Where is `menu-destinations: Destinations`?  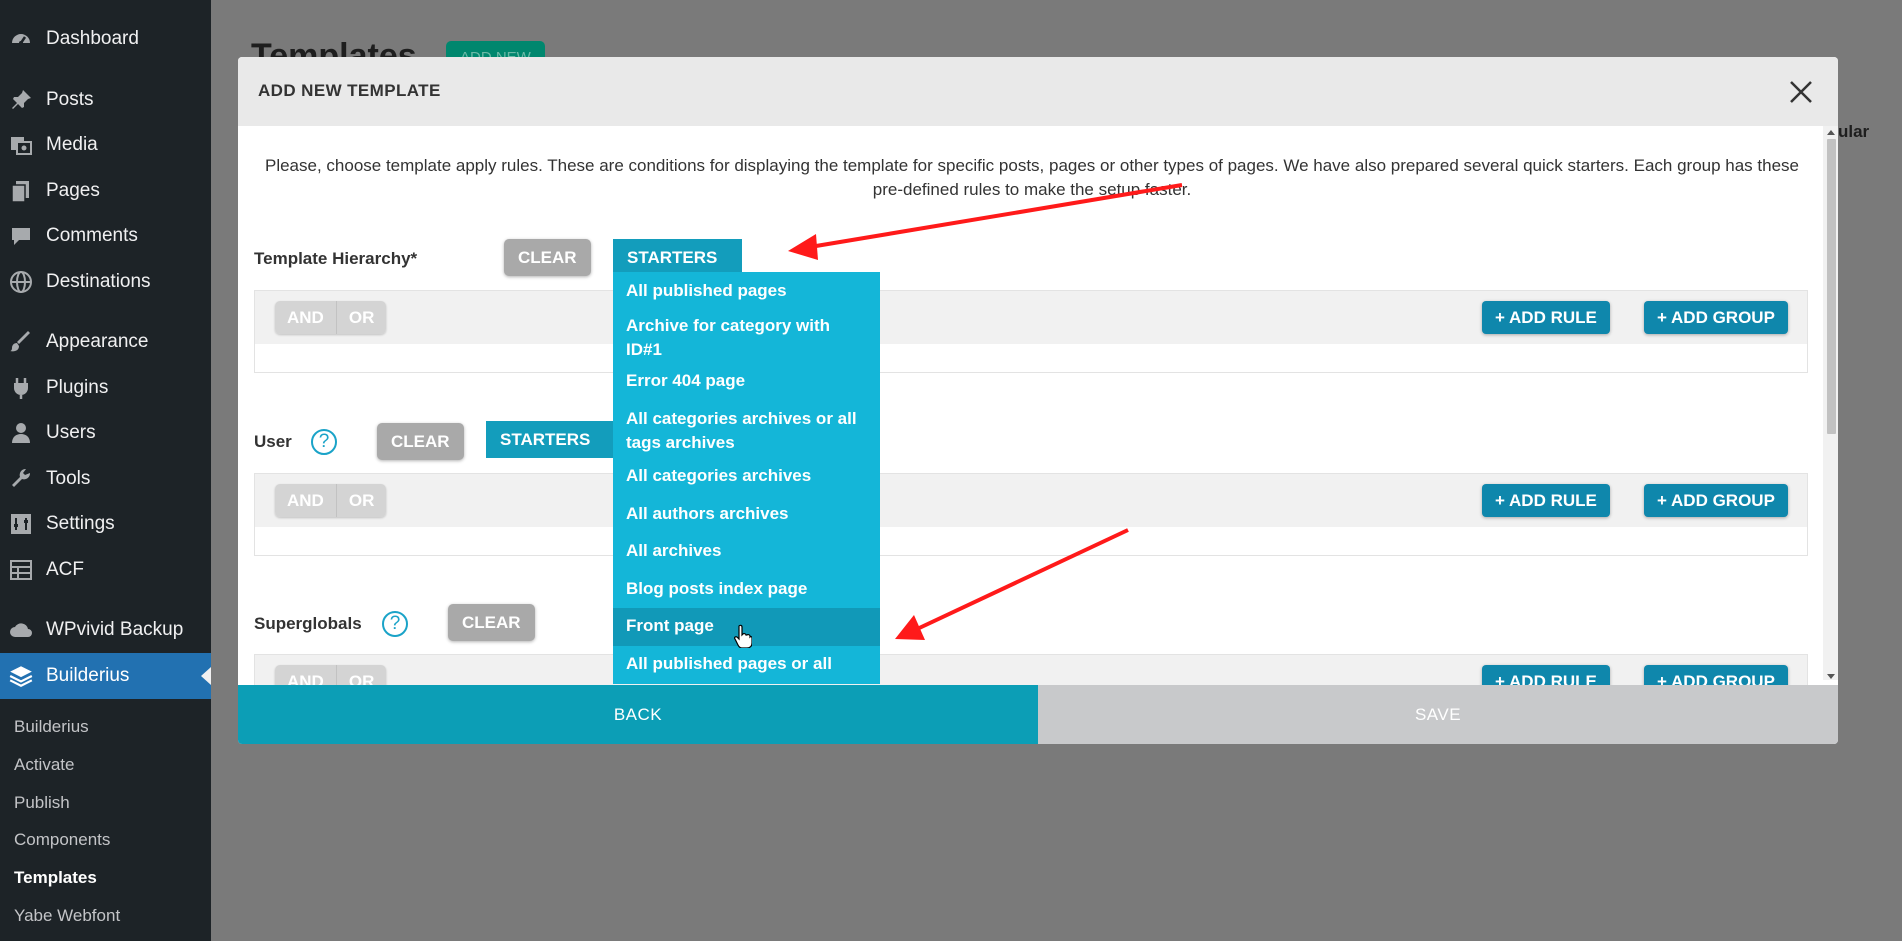 menu-destinations: Destinations is located at coordinates (105, 282).